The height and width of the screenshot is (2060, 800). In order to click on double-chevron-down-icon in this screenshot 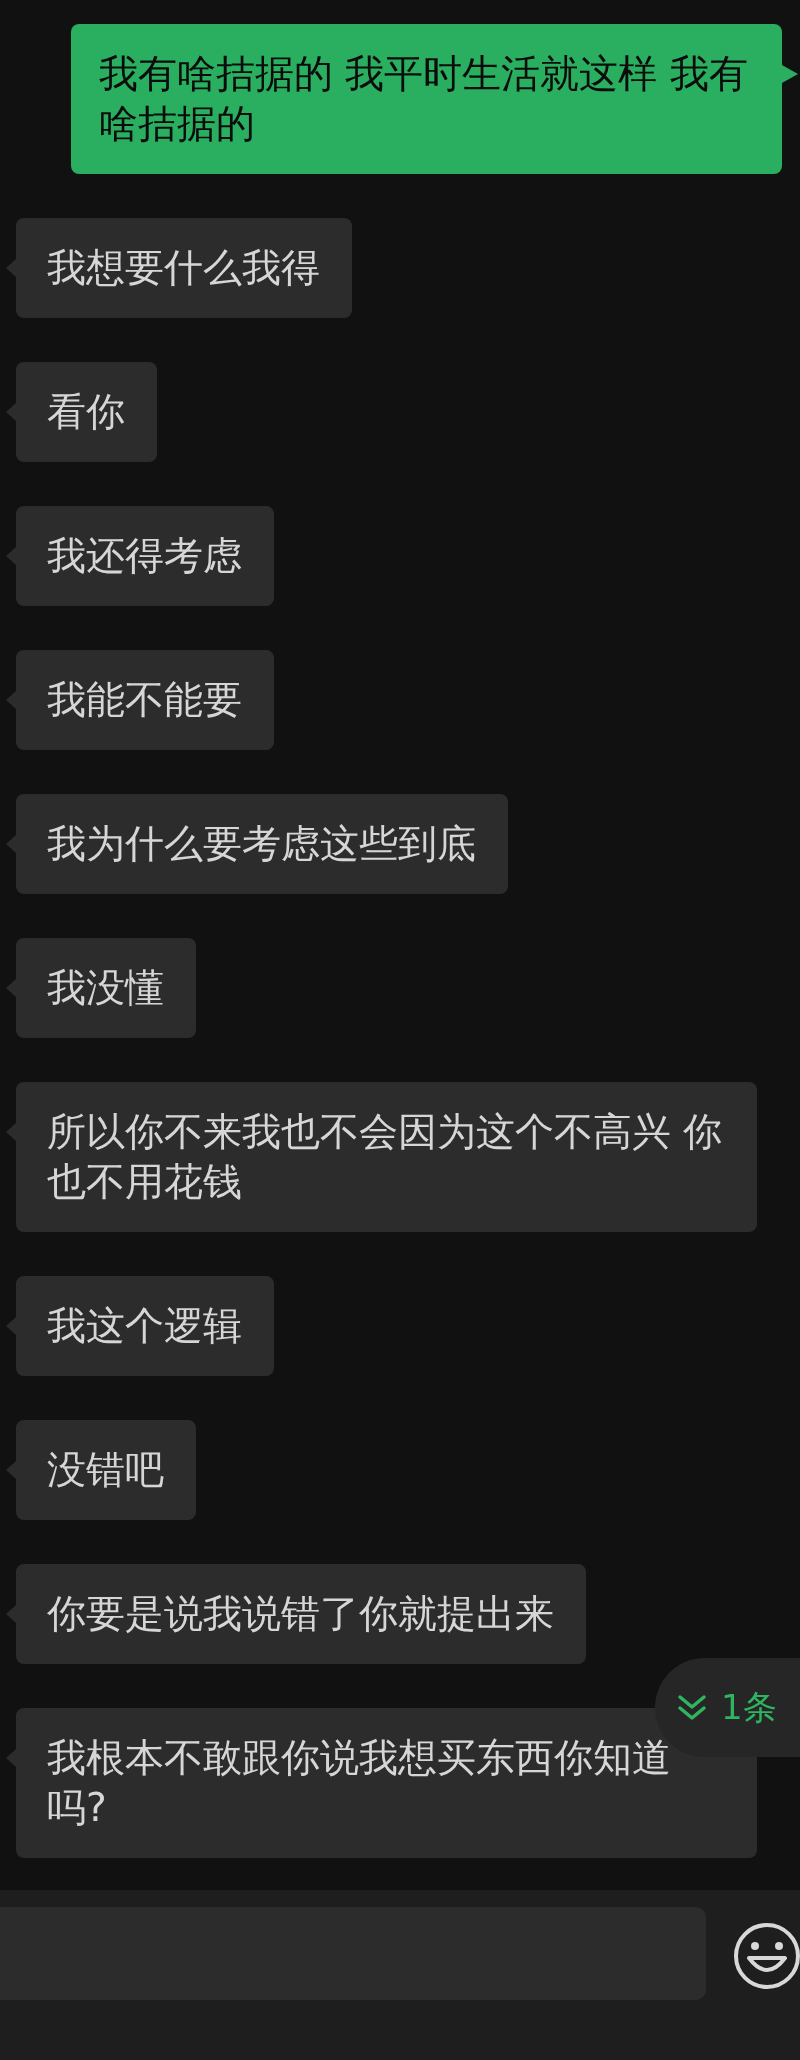, I will do `click(692, 1707)`.